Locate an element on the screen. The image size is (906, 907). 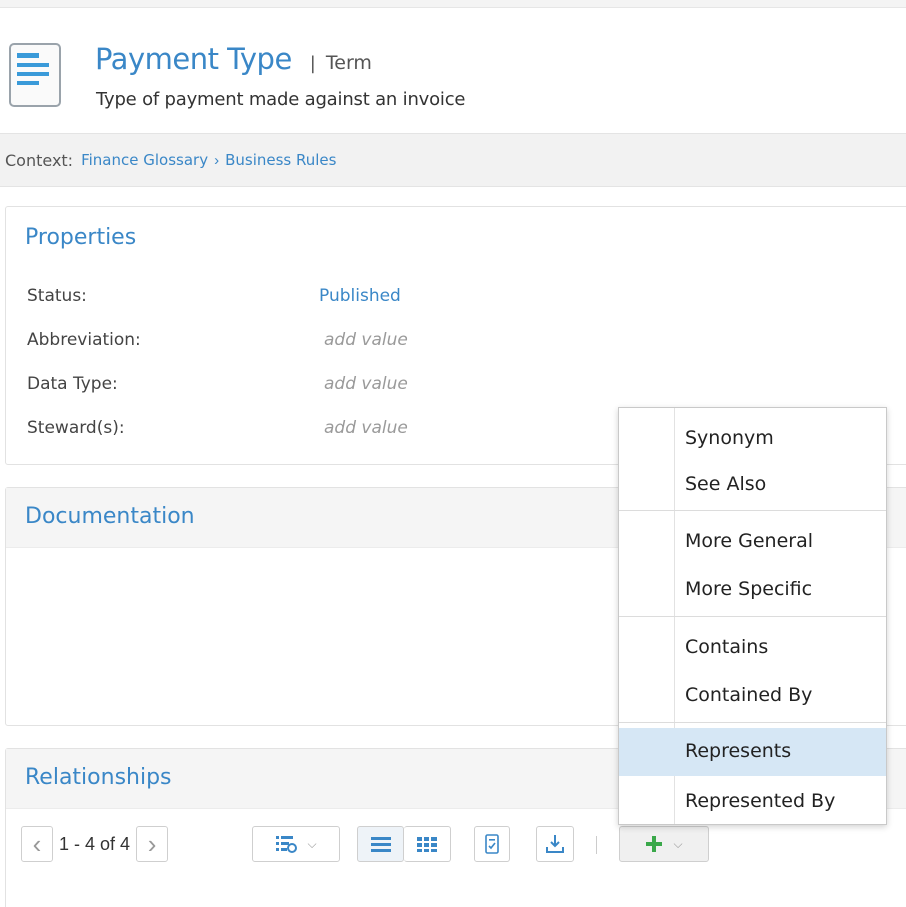
property-row-stewards: Steward(s): add value is located at coordinates (277, 430).